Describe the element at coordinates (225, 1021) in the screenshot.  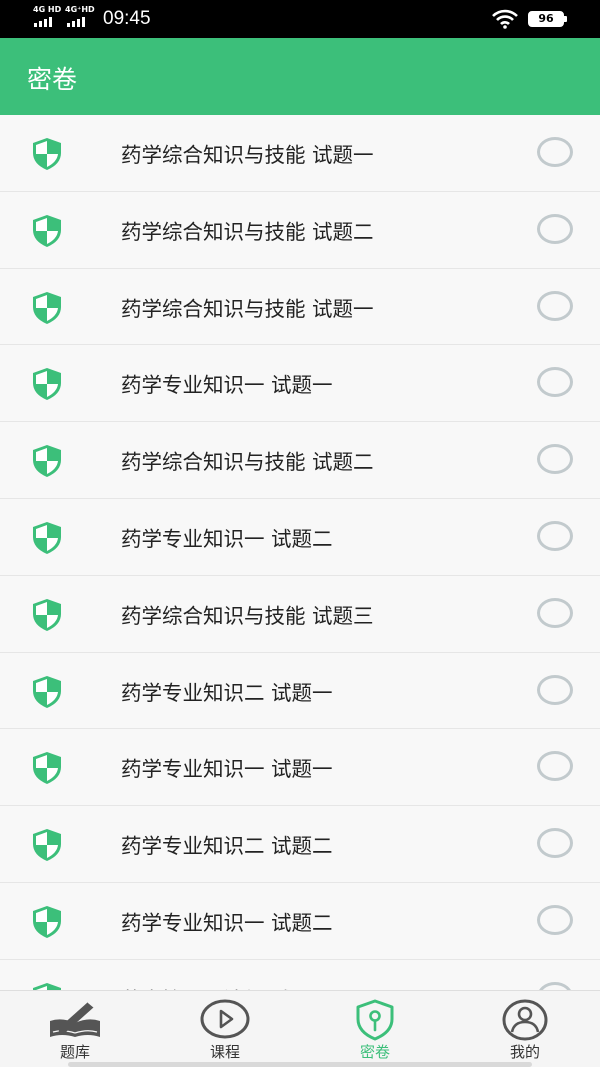
I see `play-circle-icon` at that location.